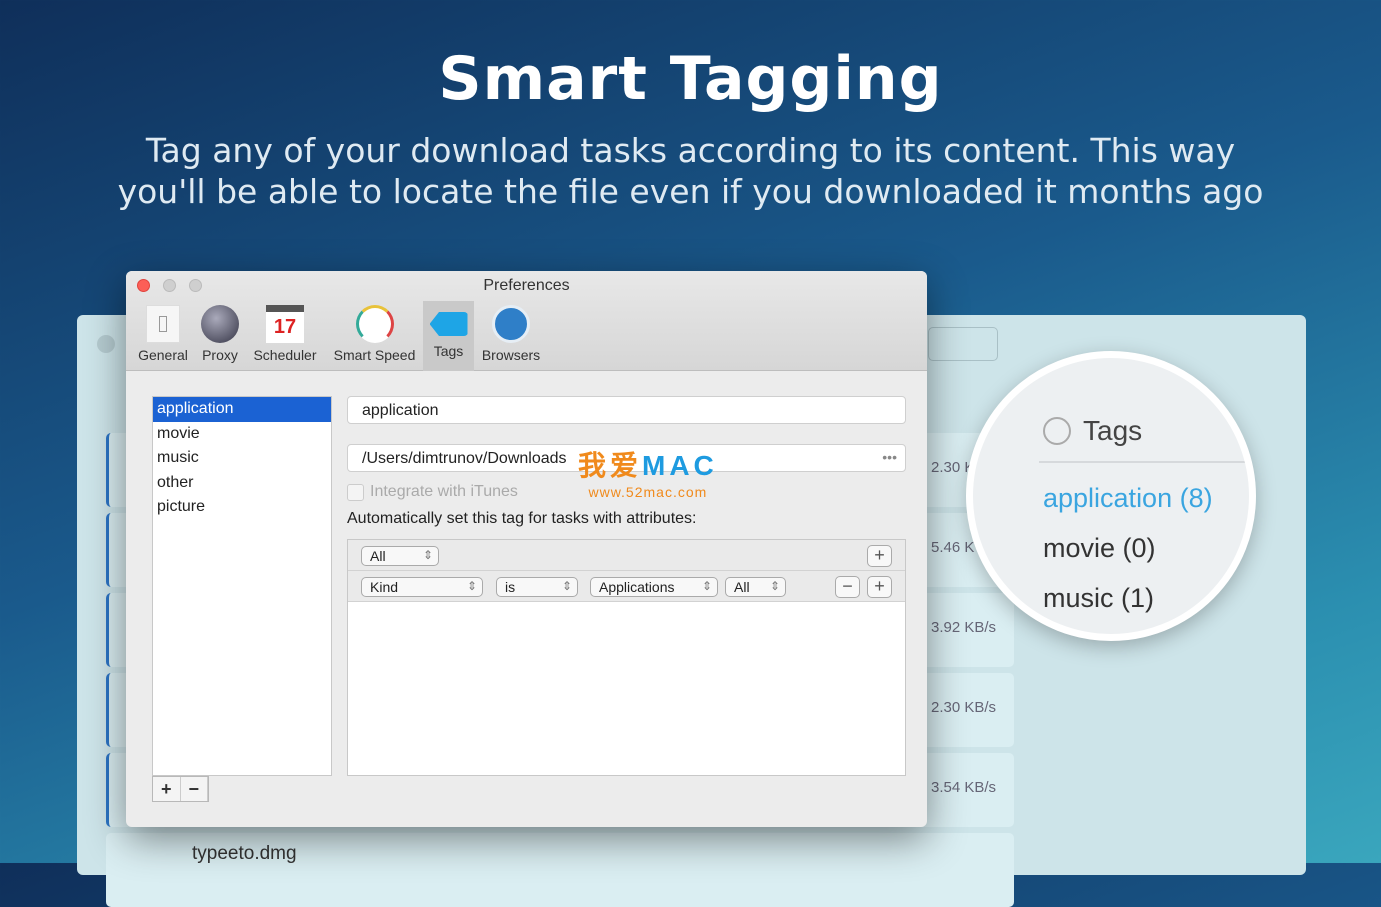 Image resolution: width=1381 pixels, height=907 pixels. What do you see at coordinates (1098, 598) in the screenshot?
I see `tag-count-item: music (1)` at bounding box center [1098, 598].